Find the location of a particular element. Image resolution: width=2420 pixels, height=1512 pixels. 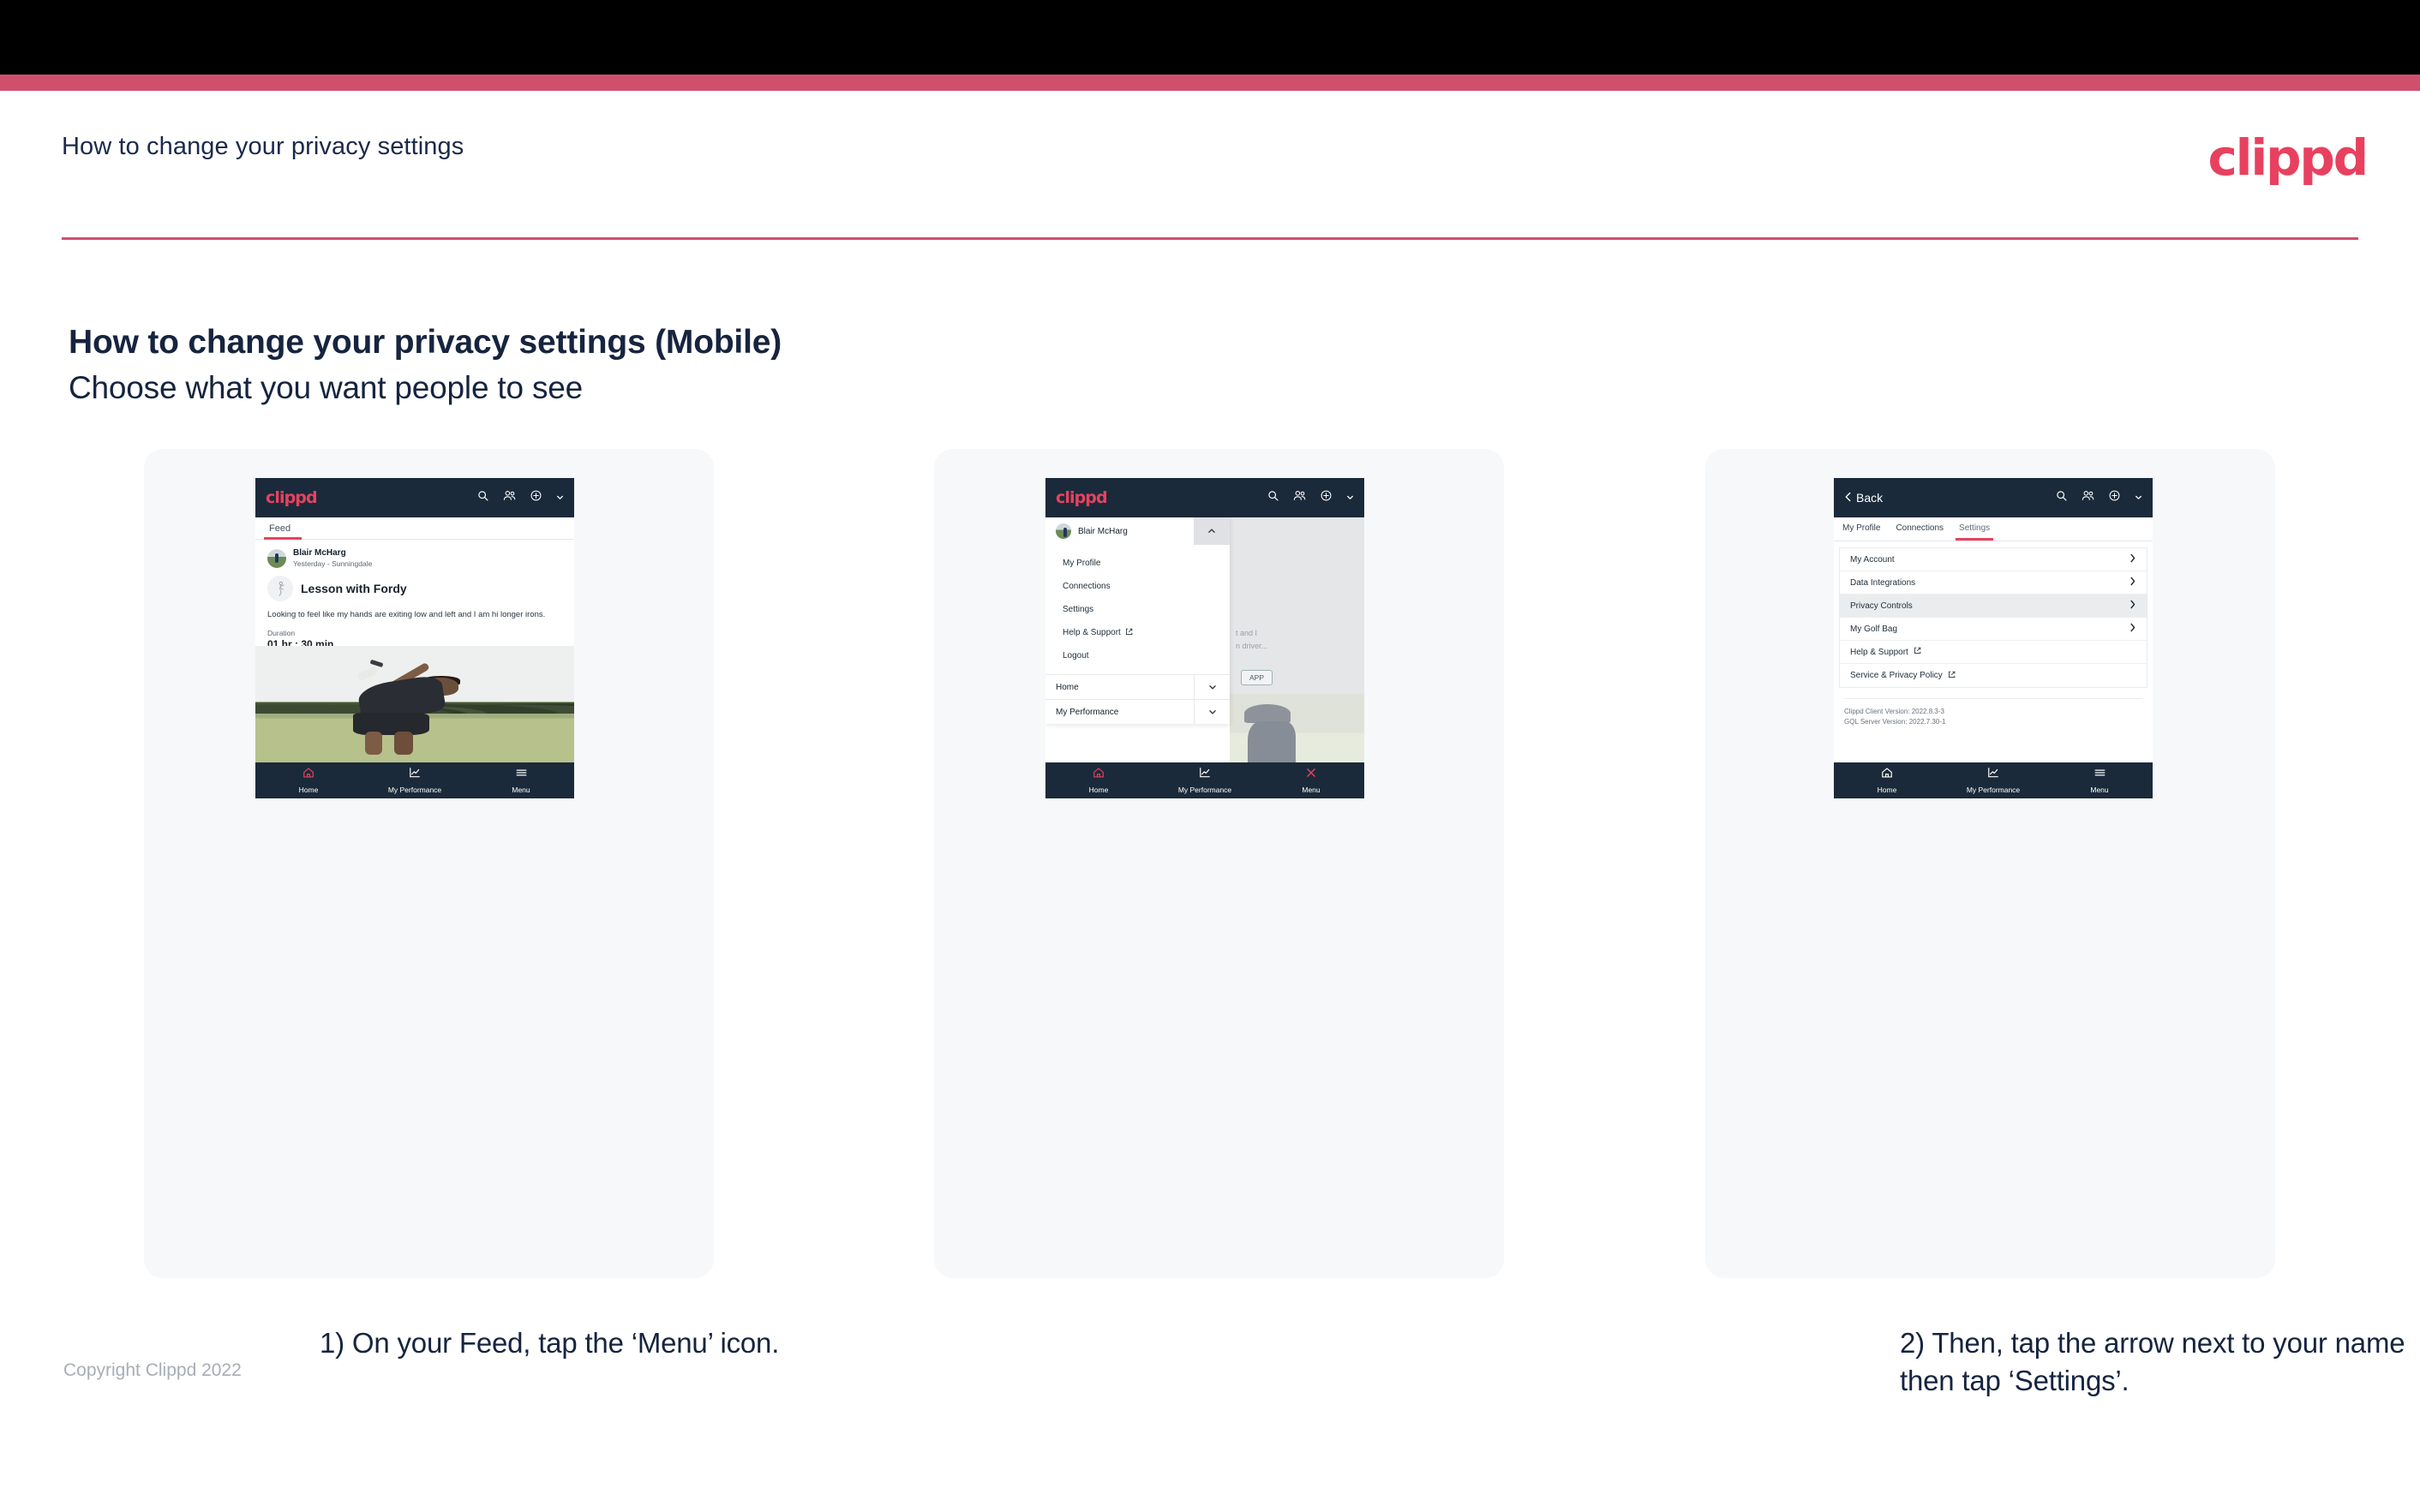

menu-row-home: Home is located at coordinates (1137, 686).